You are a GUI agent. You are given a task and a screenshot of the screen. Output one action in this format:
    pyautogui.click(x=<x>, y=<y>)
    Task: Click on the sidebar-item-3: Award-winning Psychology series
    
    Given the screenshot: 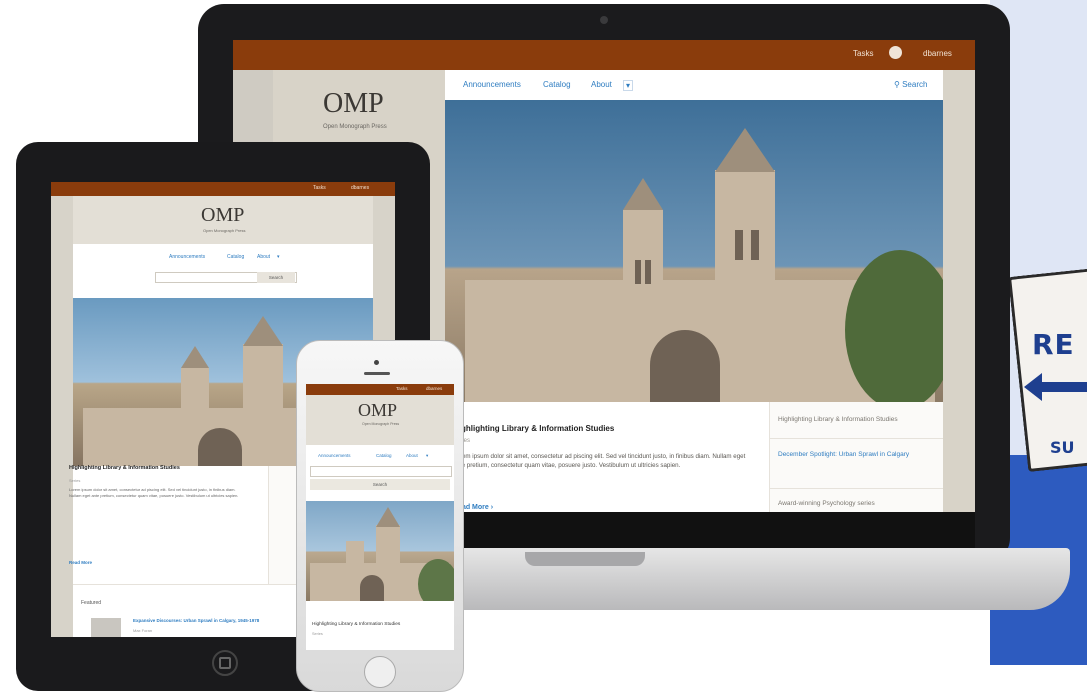 What is the action you would take?
    pyautogui.click(x=826, y=503)
    